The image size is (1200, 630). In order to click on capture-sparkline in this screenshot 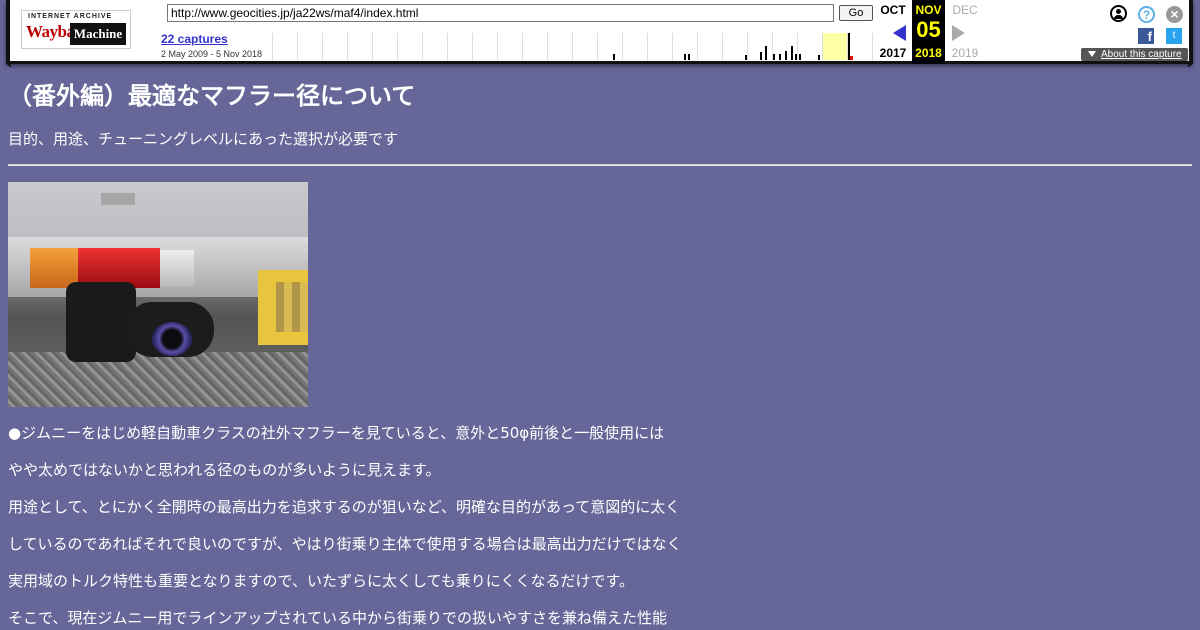, I will do `click(572, 46)`.